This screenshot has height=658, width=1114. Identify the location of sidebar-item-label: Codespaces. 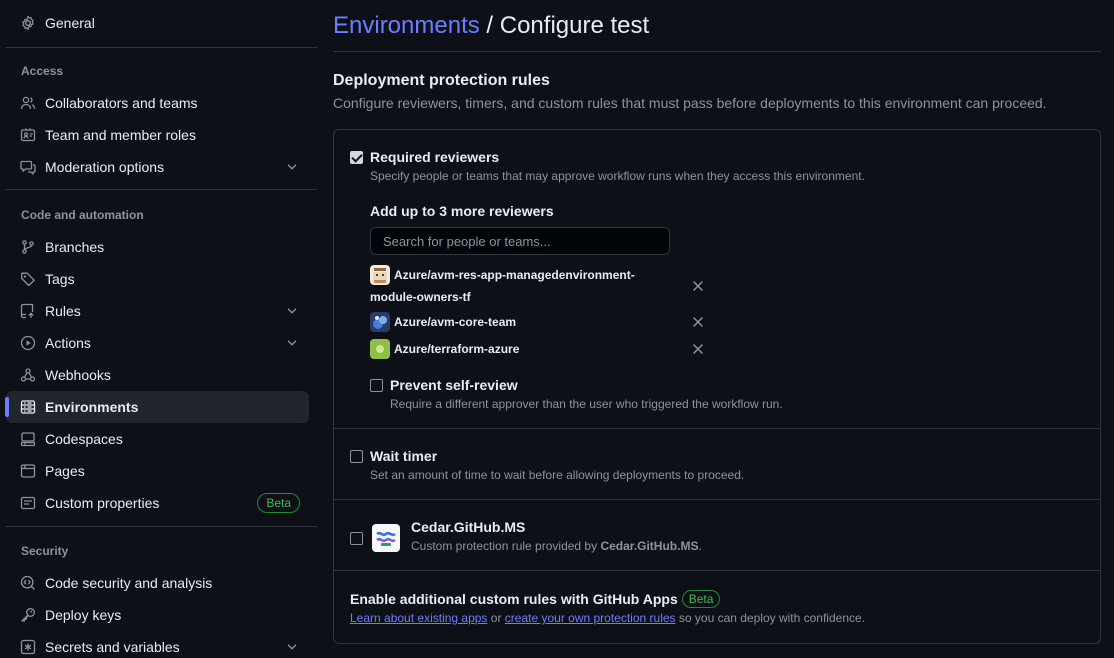
(84, 439).